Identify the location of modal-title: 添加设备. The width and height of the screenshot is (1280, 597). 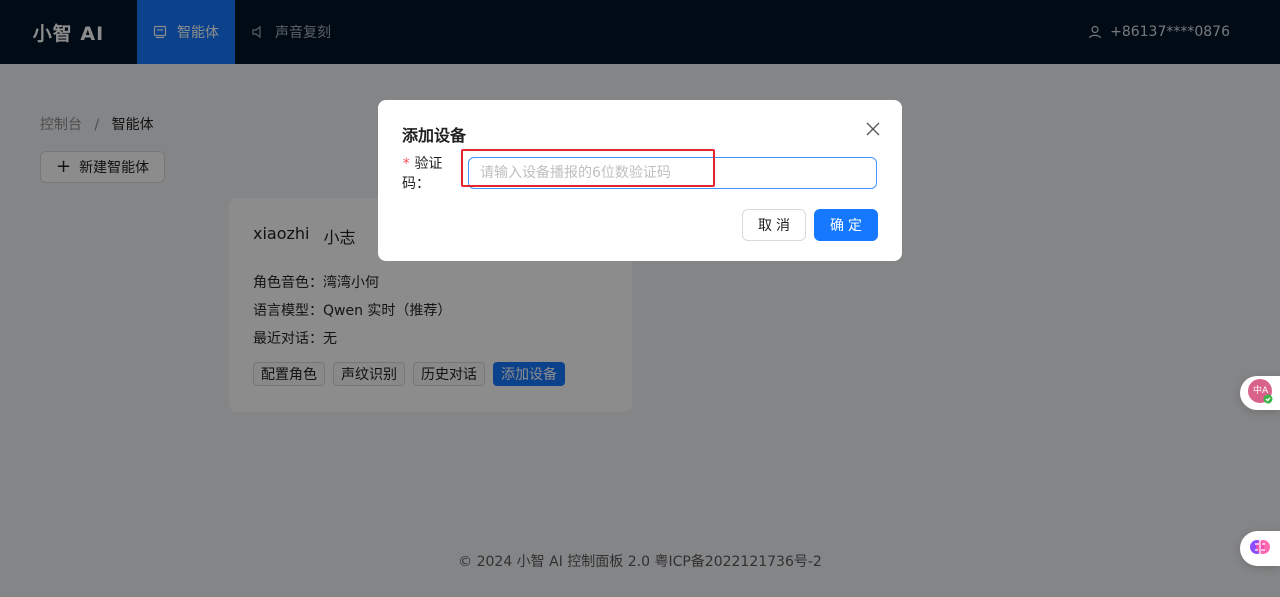
(434, 135).